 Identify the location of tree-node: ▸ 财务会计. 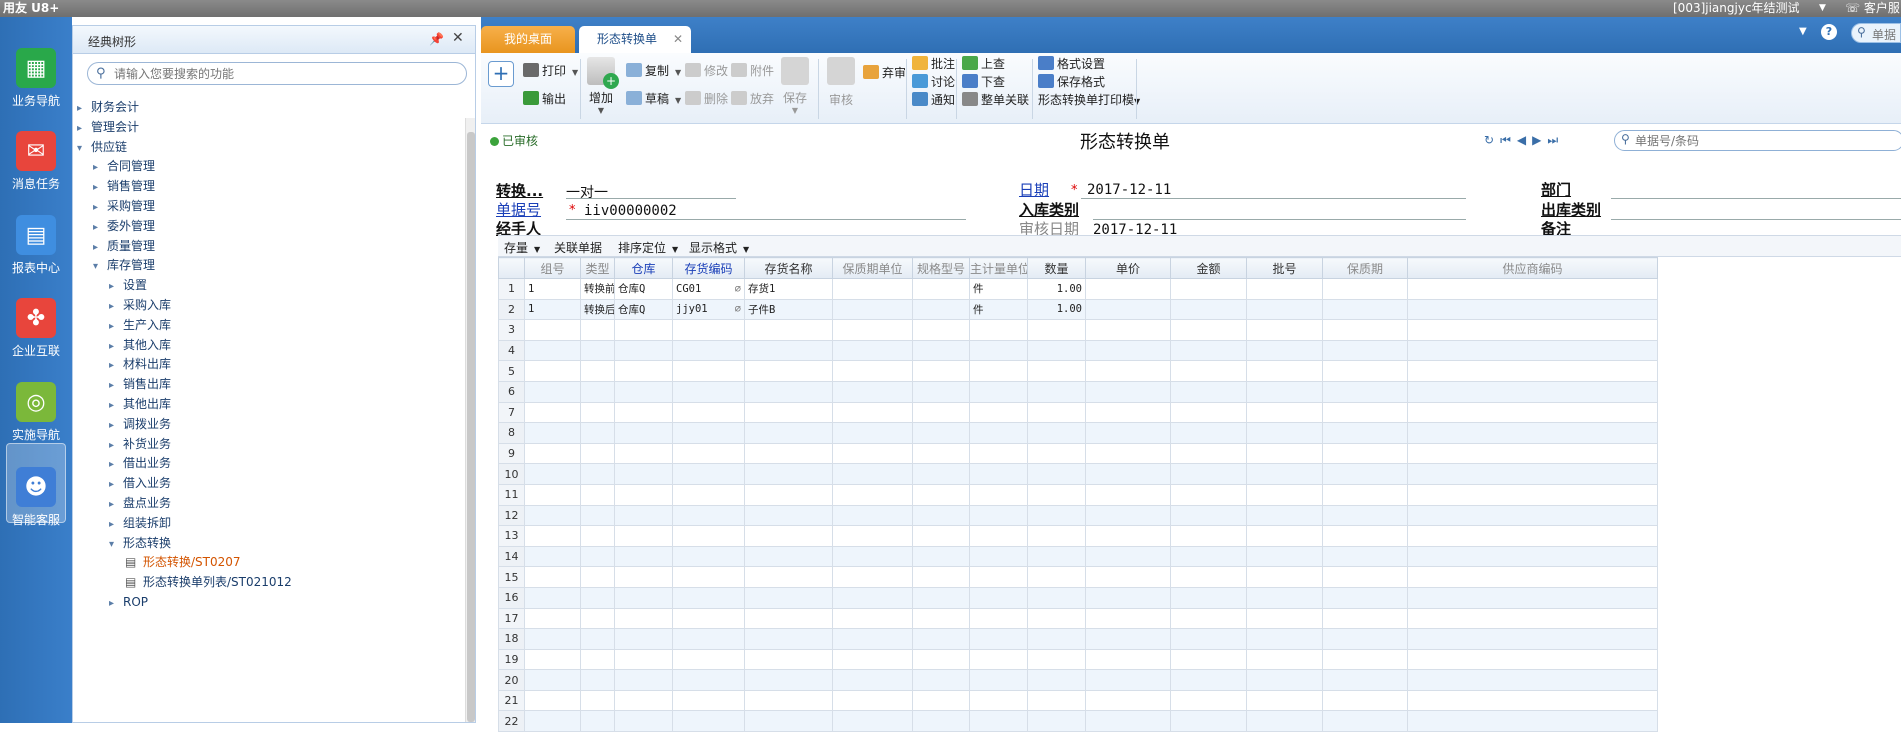
(108, 107).